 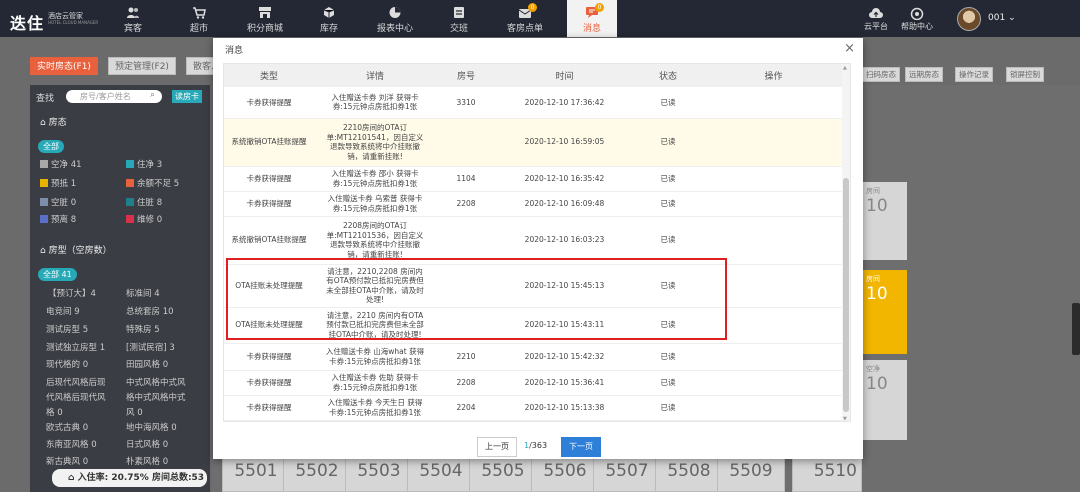 What do you see at coordinates (143, 329) in the screenshot?
I see `room-type-item: 特殊房 5` at bounding box center [143, 329].